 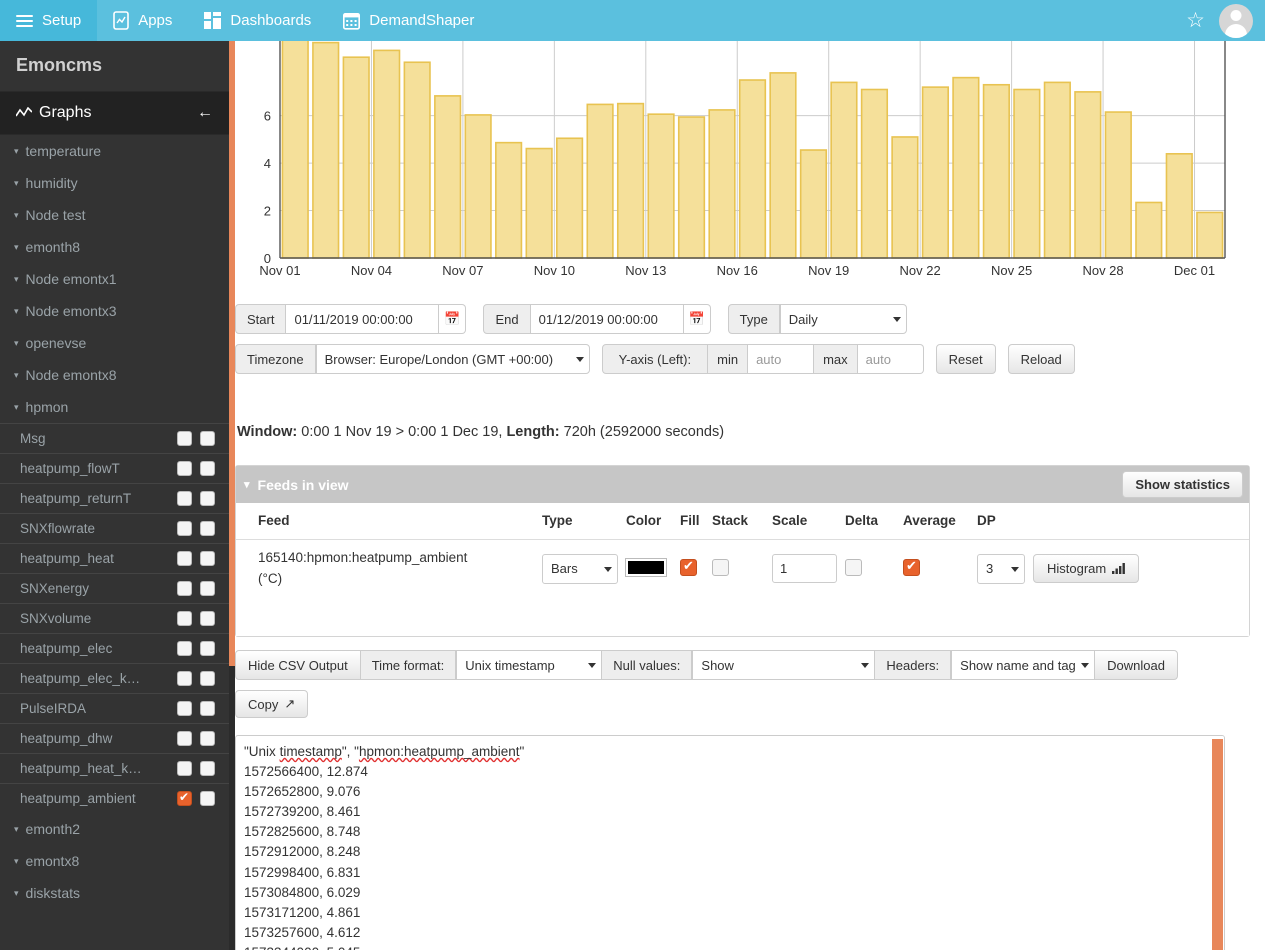 I want to click on feed-dp-select: 3, so click(x=1001, y=568).